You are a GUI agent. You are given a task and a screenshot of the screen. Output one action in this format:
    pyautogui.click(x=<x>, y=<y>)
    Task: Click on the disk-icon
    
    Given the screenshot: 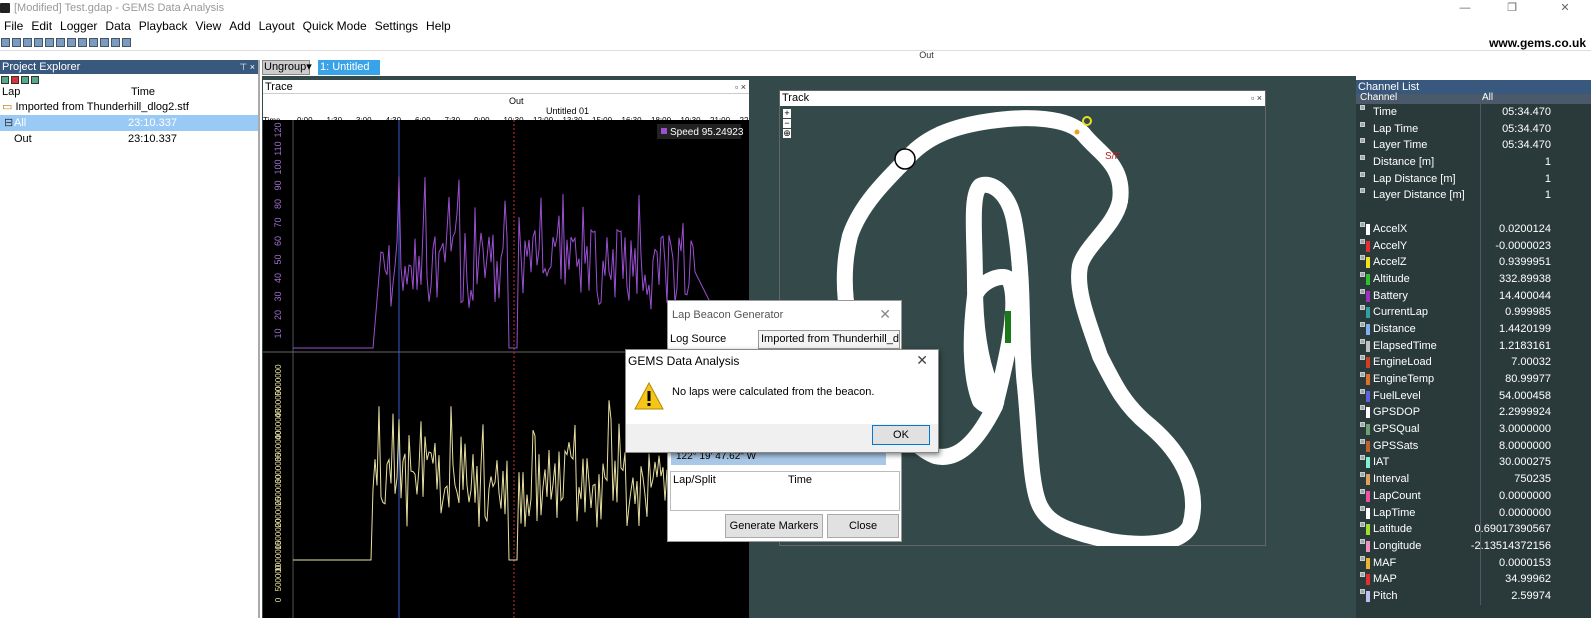 What is the action you would take?
    pyautogui.click(x=38, y=42)
    